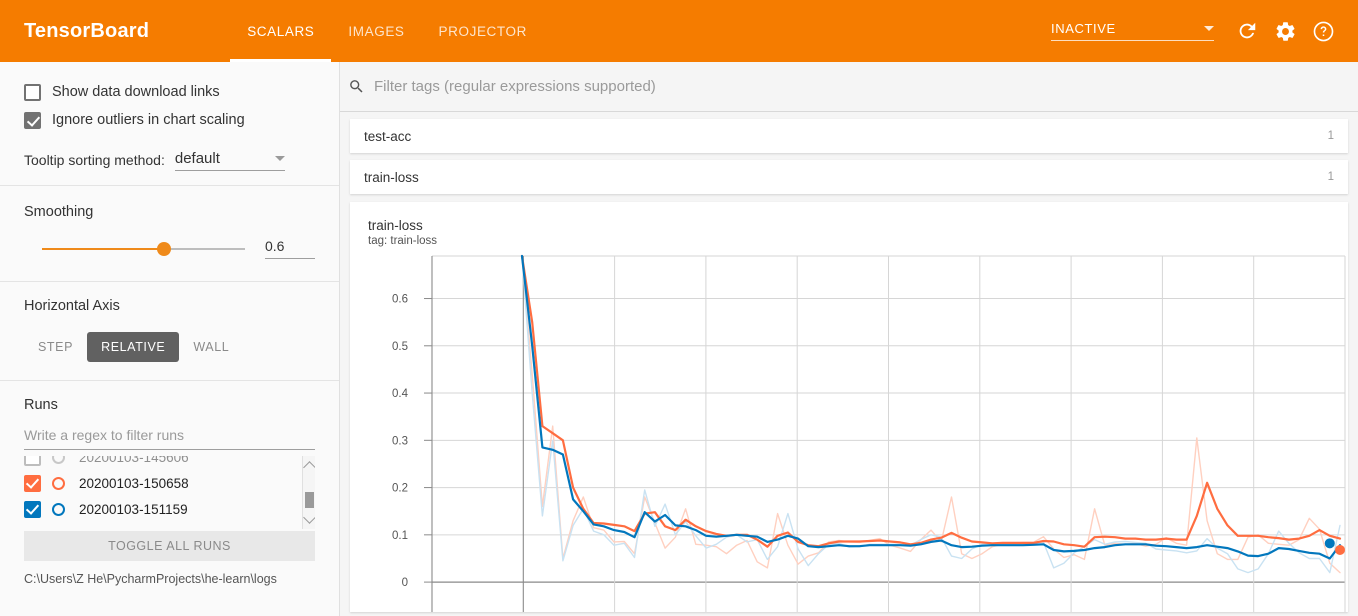 The width and height of the screenshot is (1358, 616). I want to click on checkbox-label: Ignore outliers in chart scaling, so click(148, 120).